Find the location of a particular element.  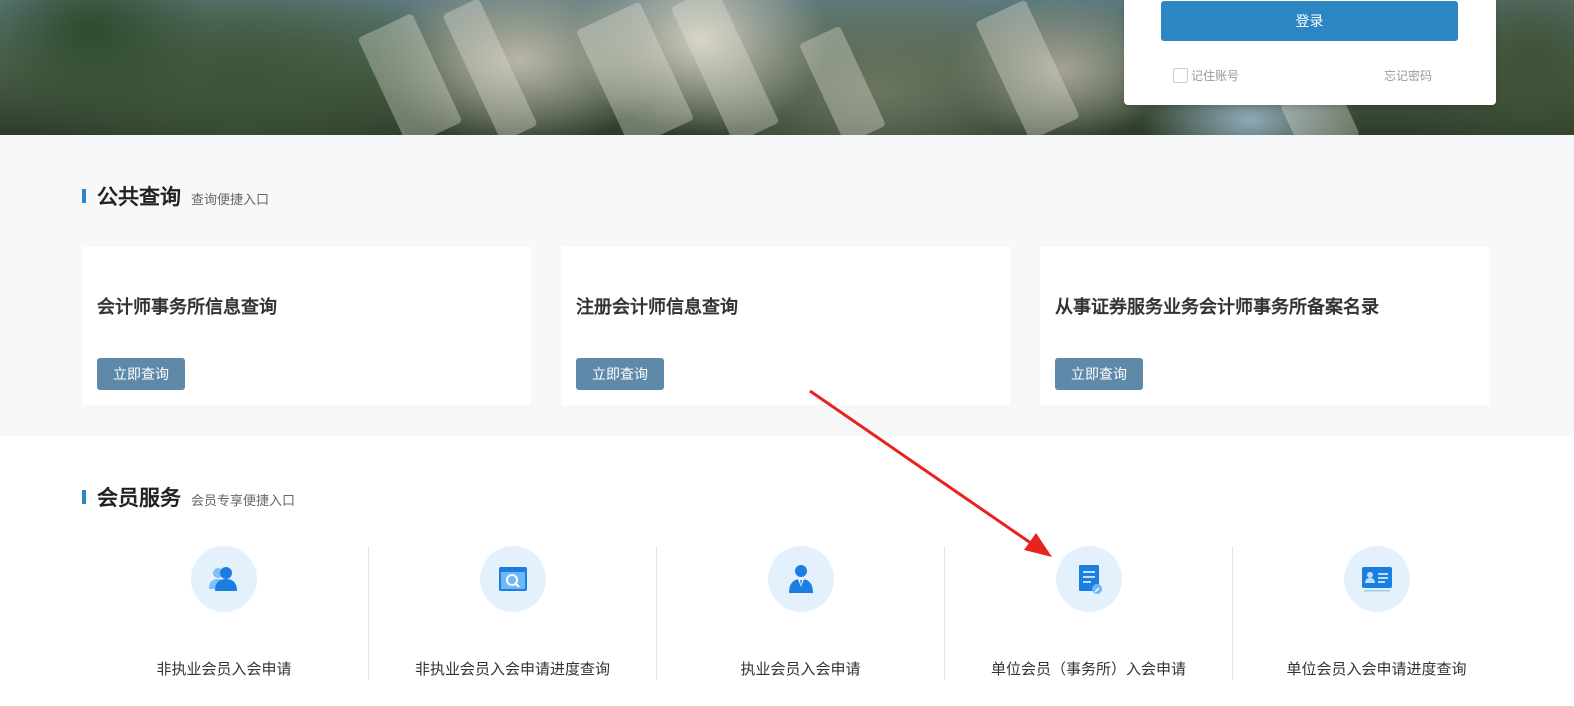

users-icon is located at coordinates (224, 579).